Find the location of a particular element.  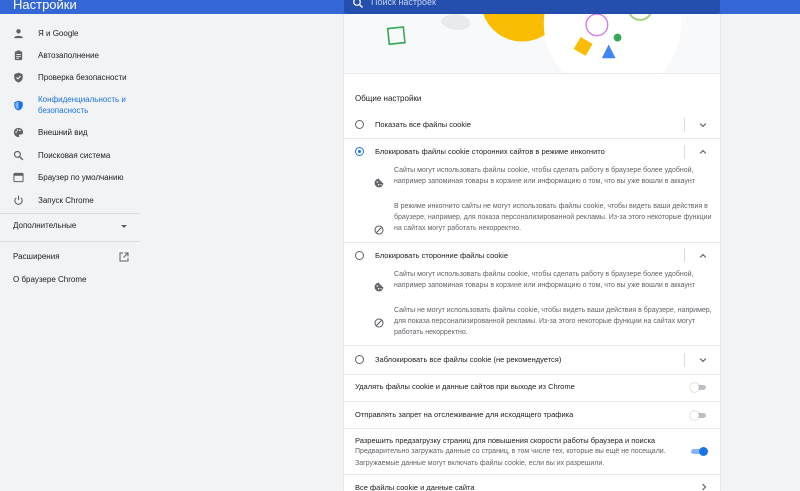

all-cookies-link: Все файлы cookie и данные сайта is located at coordinates (415, 487).